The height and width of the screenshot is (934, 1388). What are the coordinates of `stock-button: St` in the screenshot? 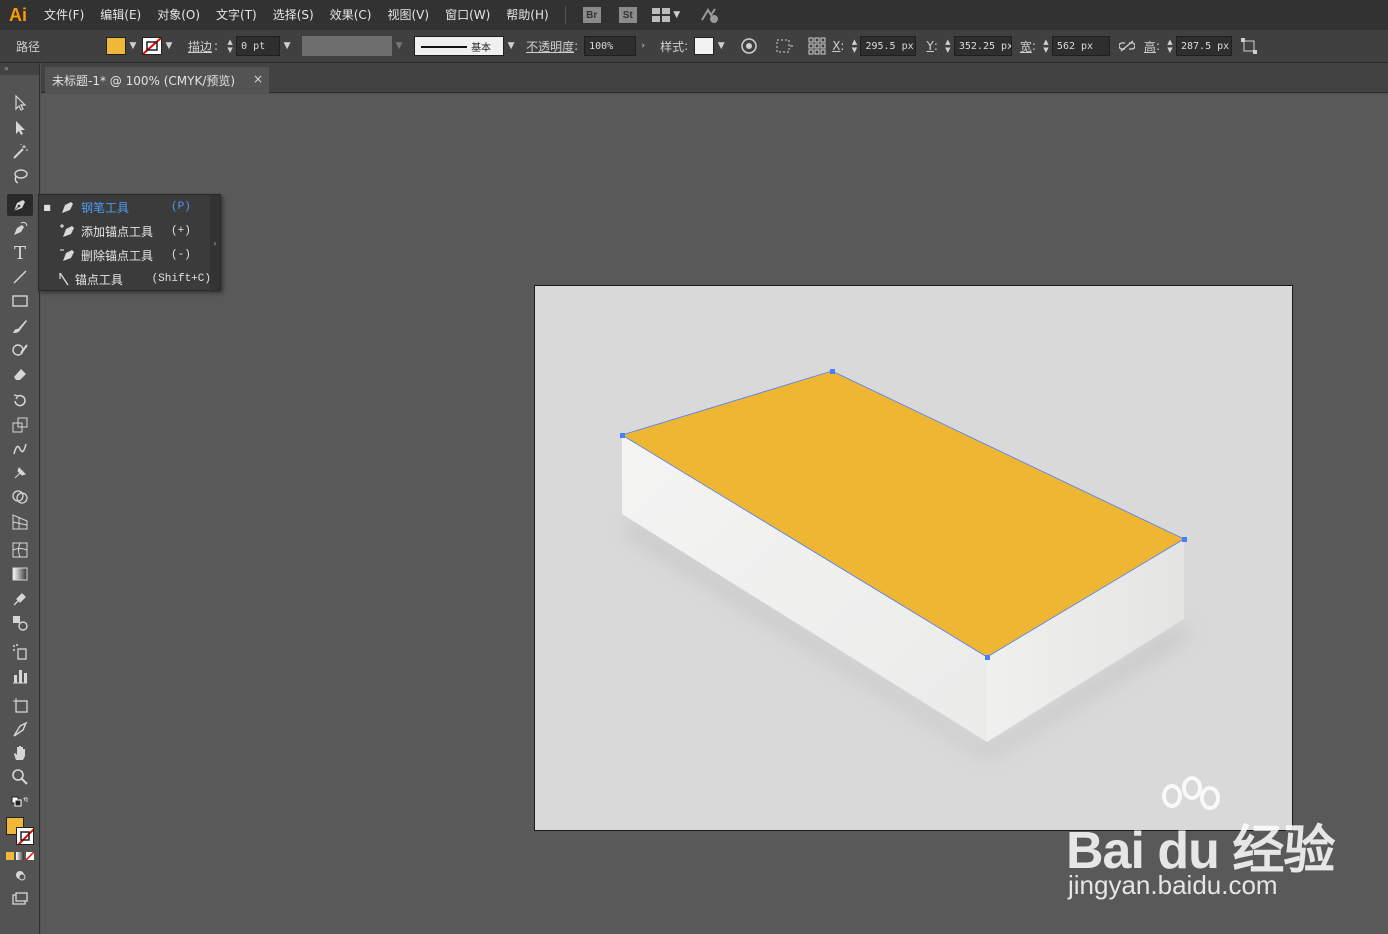 It's located at (627, 15).